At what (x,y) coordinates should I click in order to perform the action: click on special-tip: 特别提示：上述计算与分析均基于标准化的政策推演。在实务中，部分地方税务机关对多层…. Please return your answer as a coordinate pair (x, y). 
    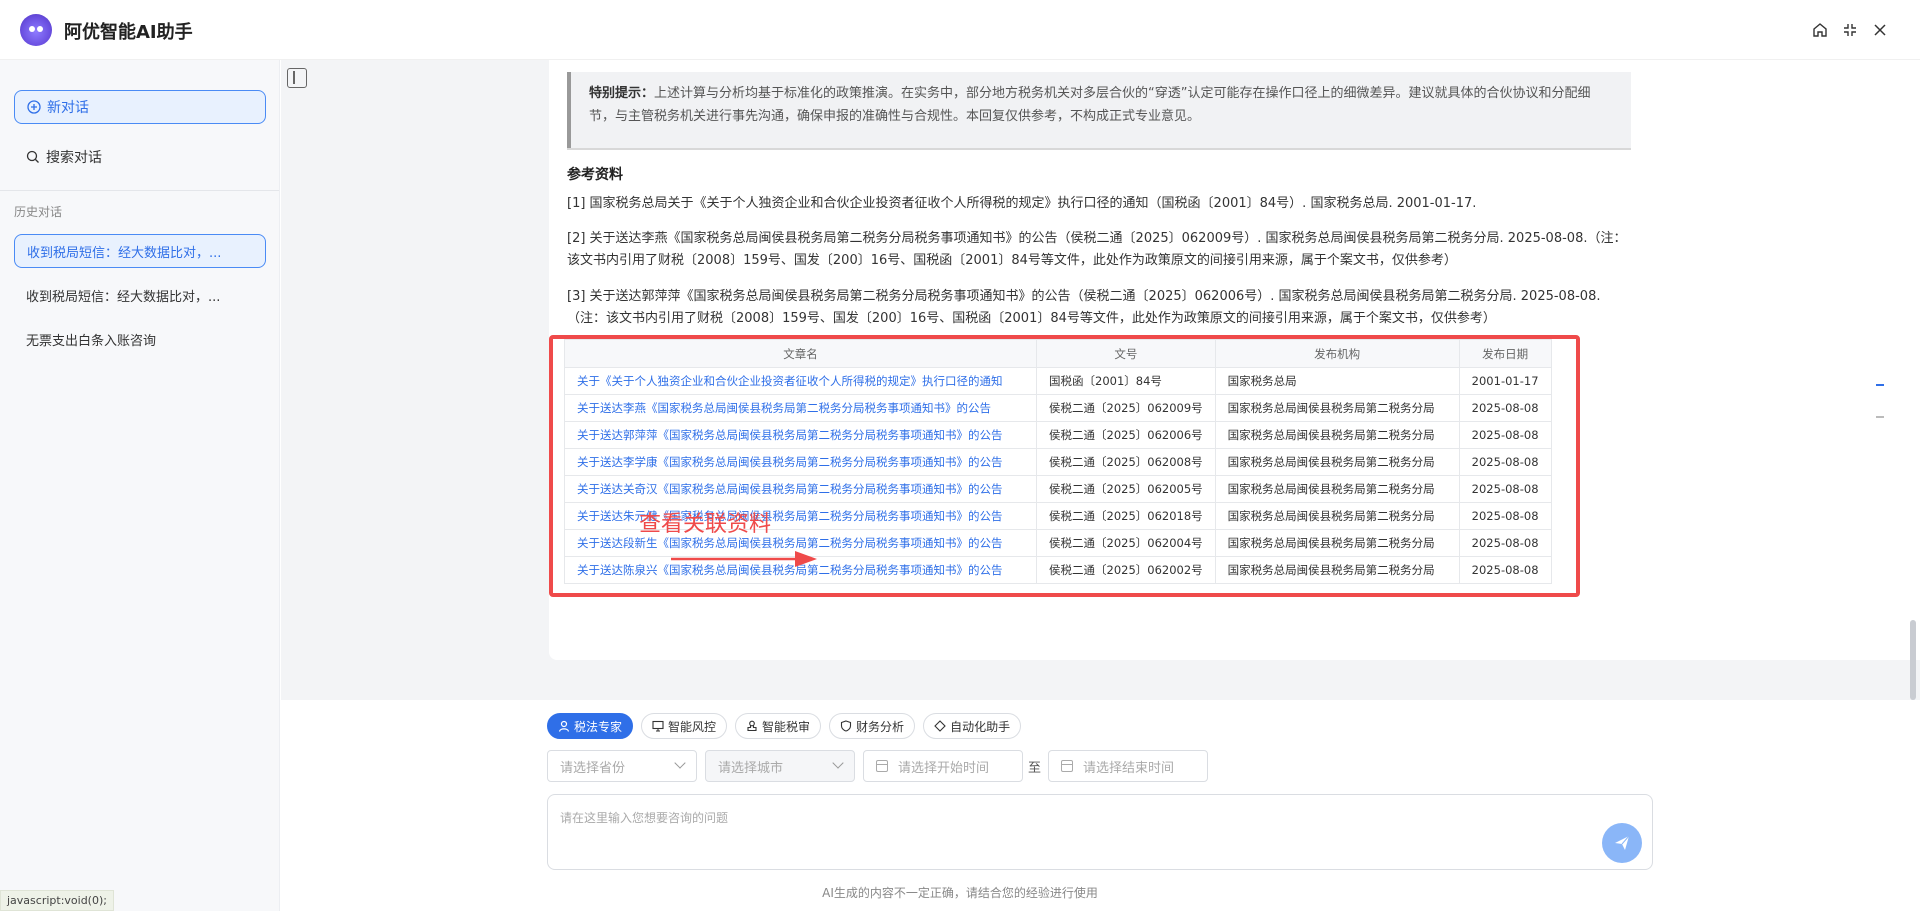
    Looking at the image, I should click on (1099, 110).